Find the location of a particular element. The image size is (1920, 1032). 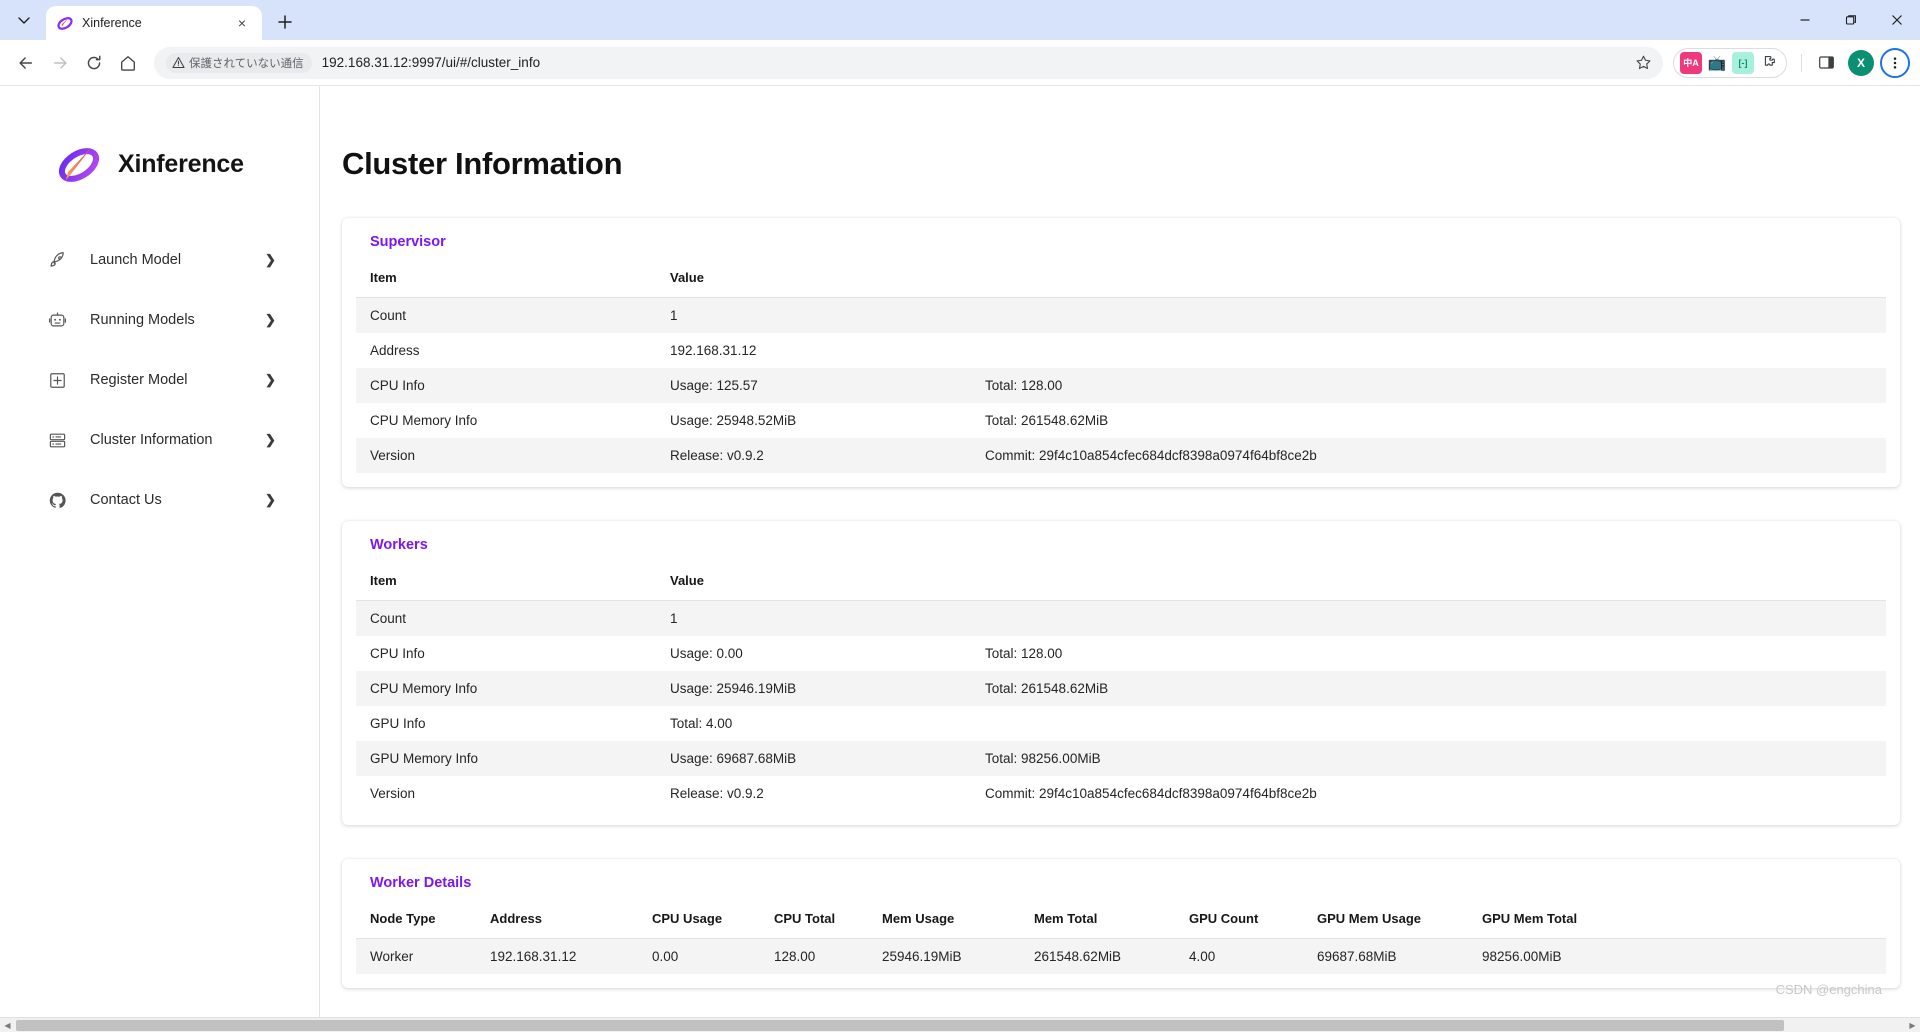

reload-button is located at coordinates (94, 63).